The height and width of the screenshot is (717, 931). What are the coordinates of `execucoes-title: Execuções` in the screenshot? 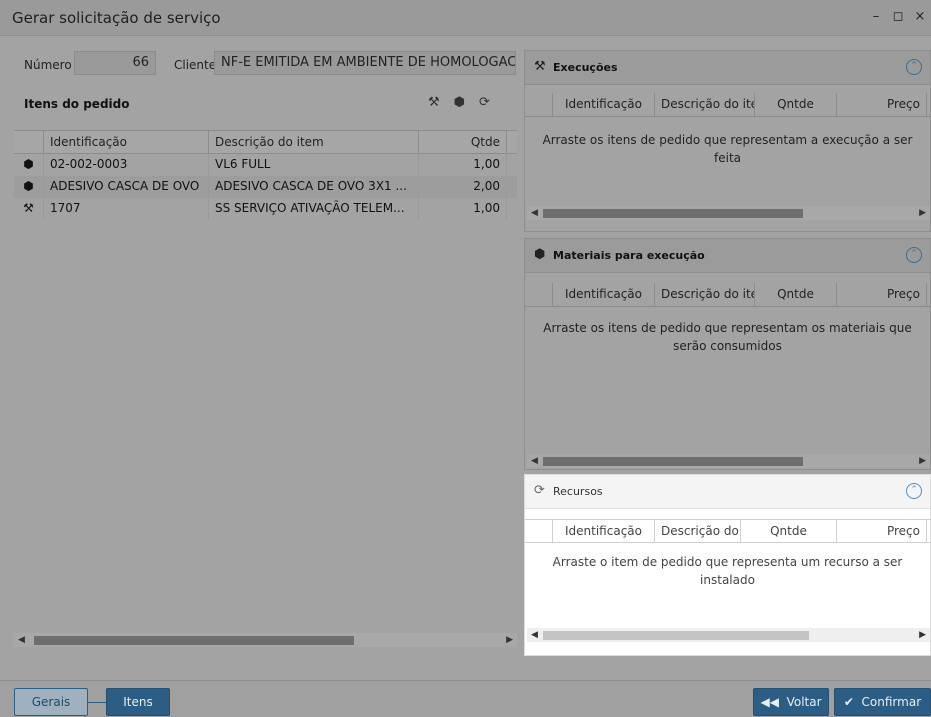 It's located at (585, 67).